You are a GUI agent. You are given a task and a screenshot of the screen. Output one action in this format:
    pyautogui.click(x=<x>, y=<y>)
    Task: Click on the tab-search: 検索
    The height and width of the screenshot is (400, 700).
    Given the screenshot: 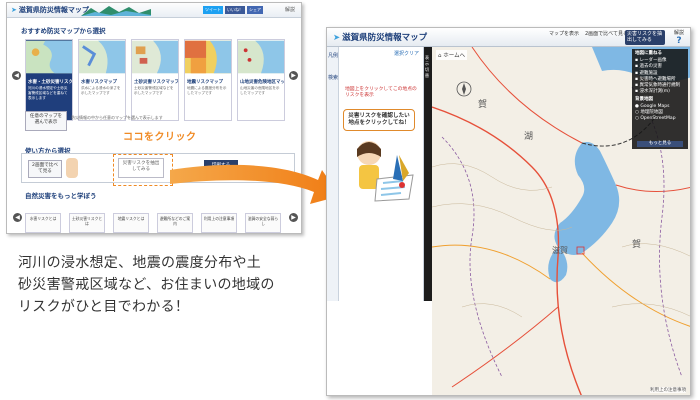 What is the action you would take?
    pyautogui.click(x=333, y=78)
    